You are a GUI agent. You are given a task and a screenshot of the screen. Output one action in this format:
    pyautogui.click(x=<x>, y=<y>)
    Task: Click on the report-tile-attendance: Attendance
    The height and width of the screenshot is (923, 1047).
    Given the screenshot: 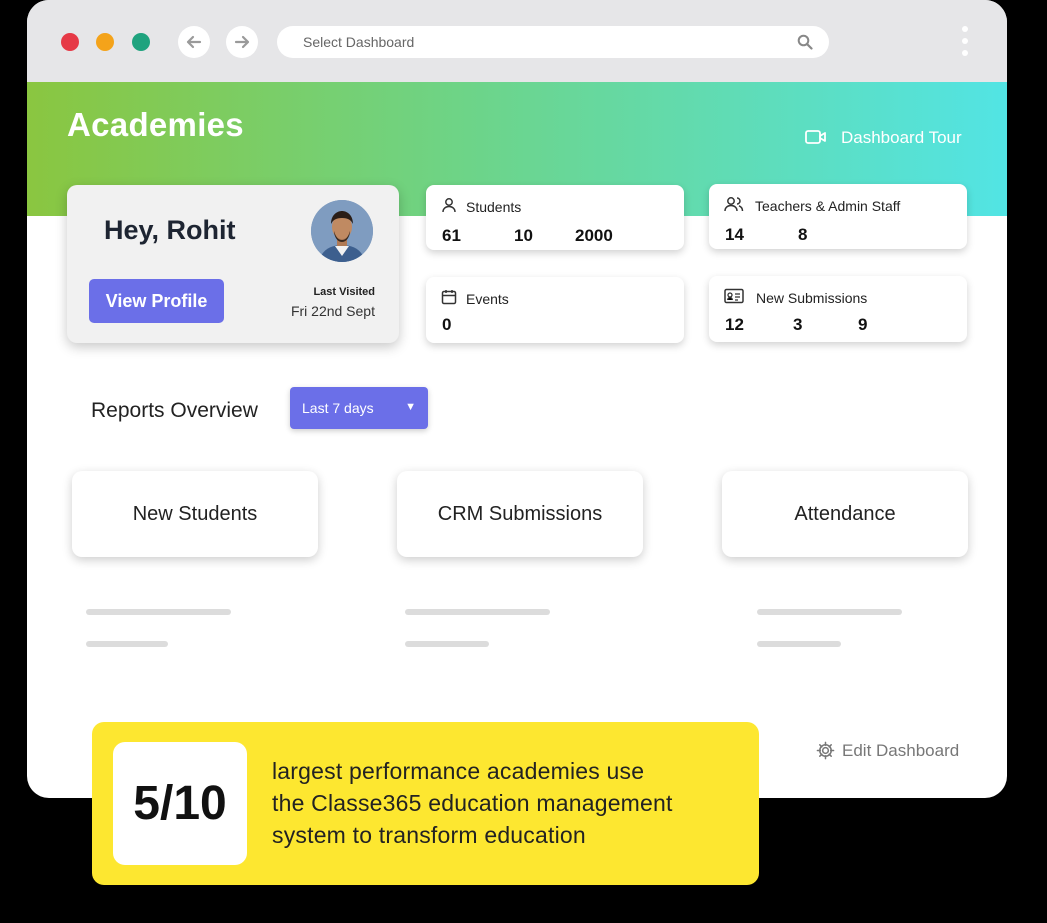 What is the action you would take?
    pyautogui.click(x=845, y=514)
    